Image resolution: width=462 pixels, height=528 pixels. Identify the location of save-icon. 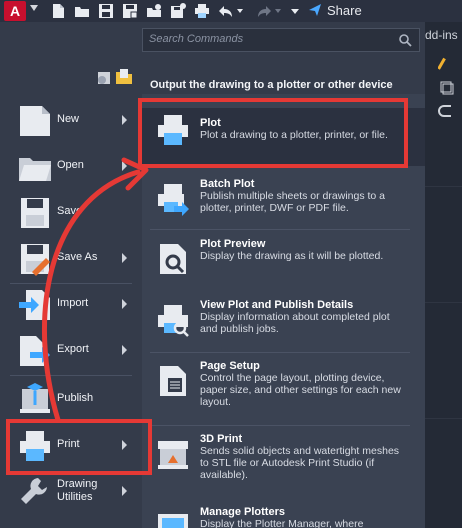
(35, 213).